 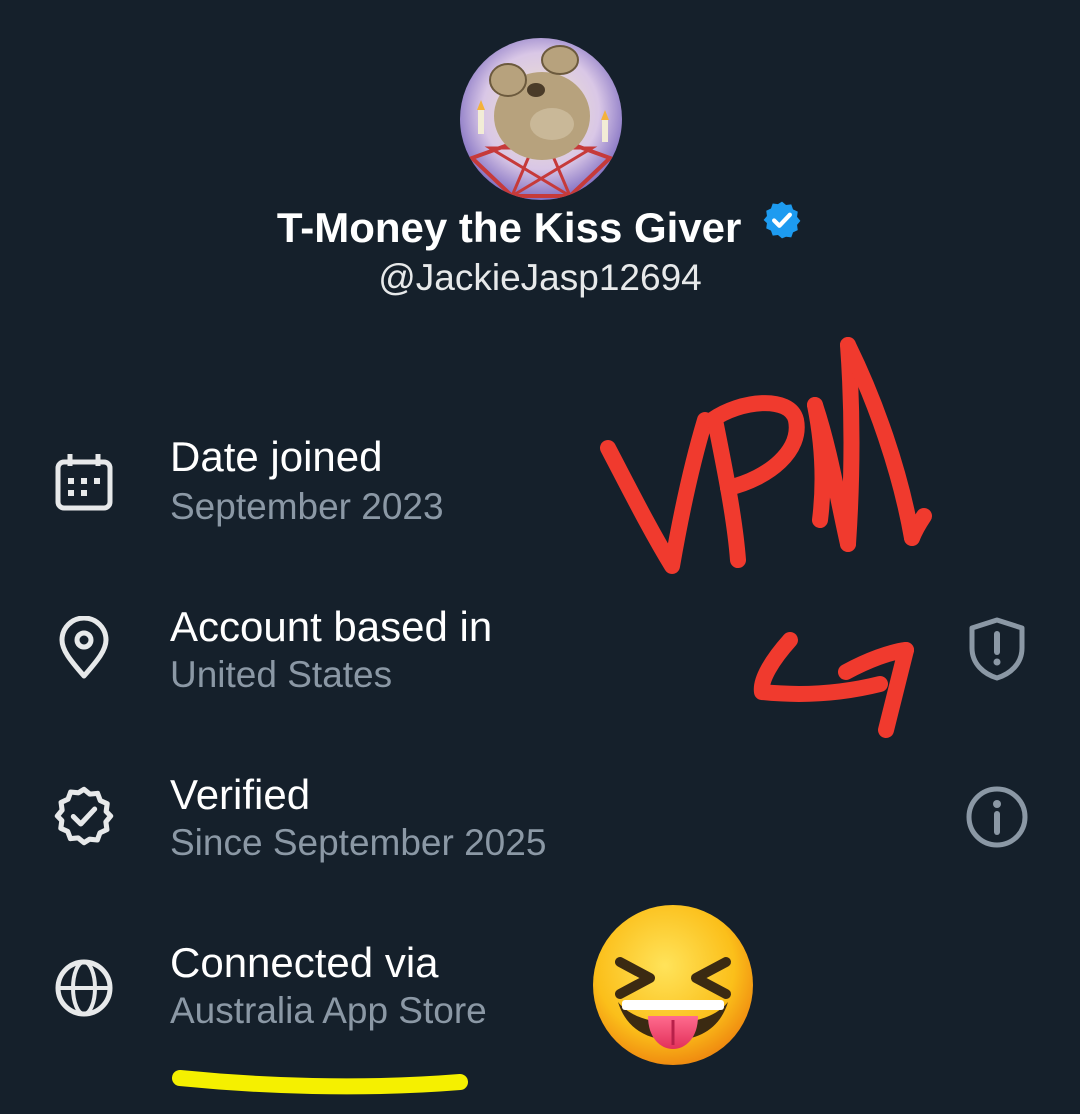 What do you see at coordinates (540, 991) in the screenshot?
I see `about-row-connected-via: Connected via Australia App Store` at bounding box center [540, 991].